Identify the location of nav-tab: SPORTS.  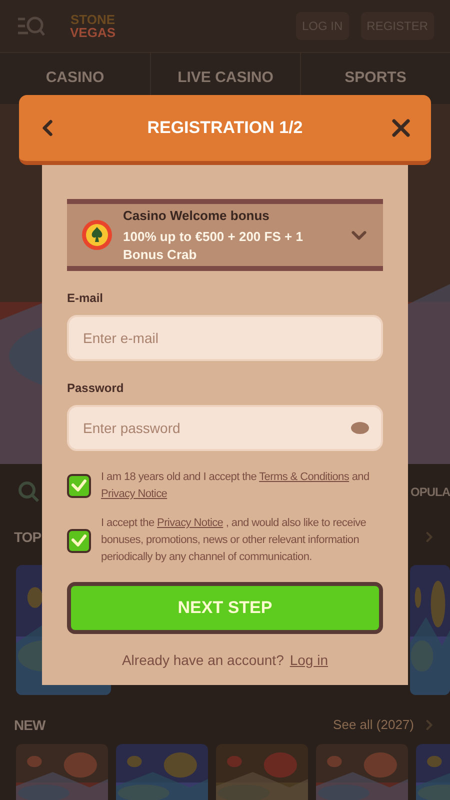
(375, 78).